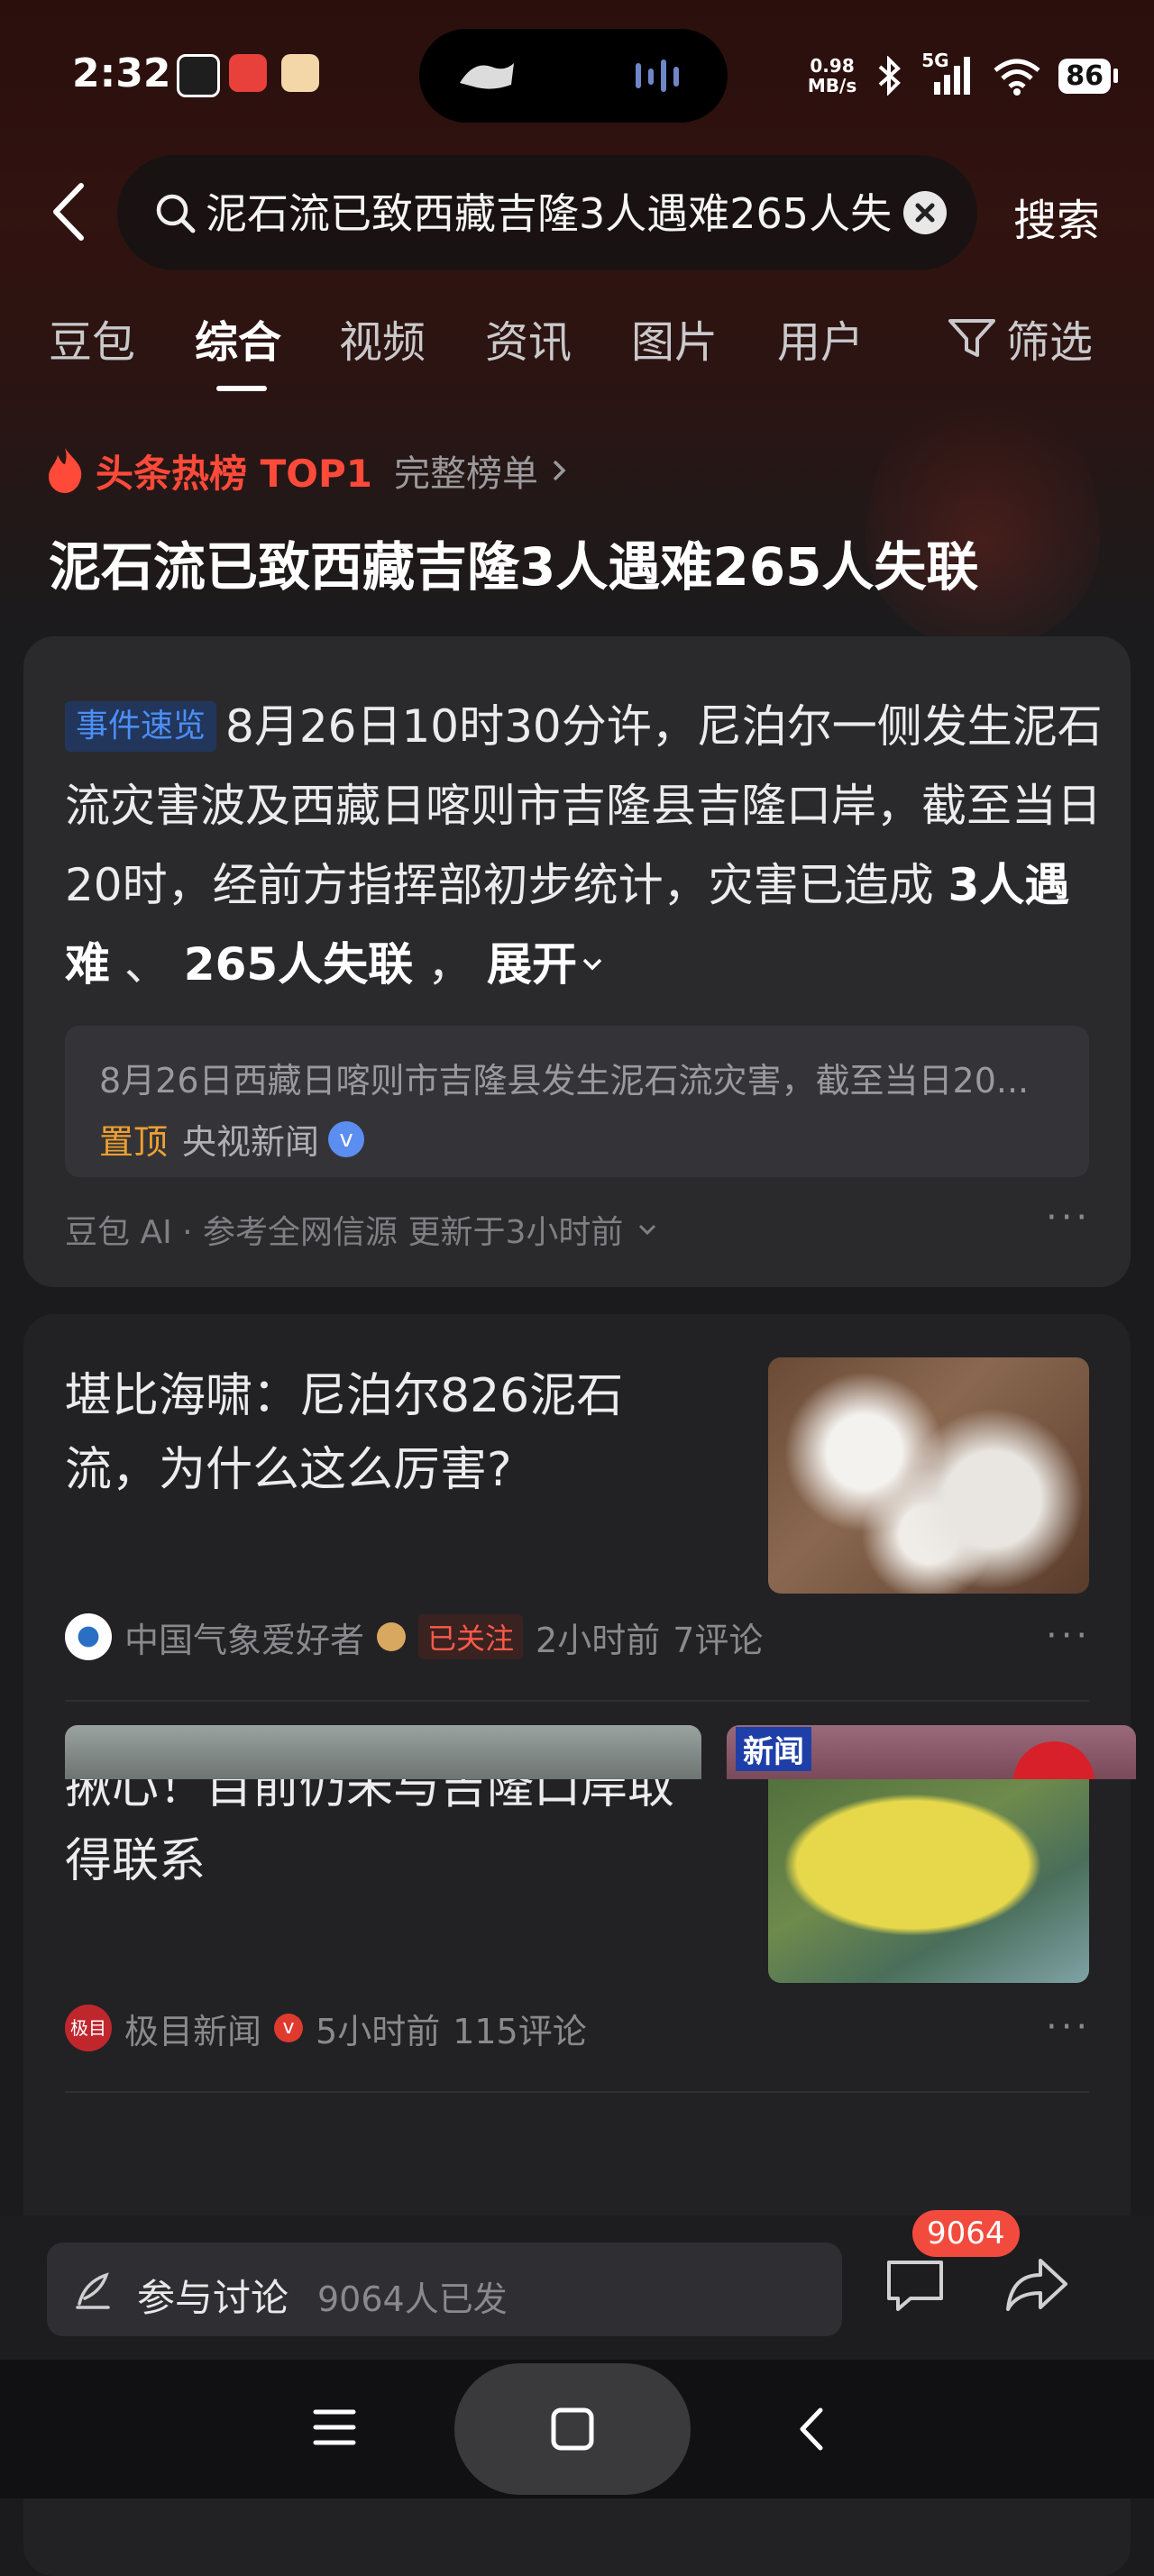 This screenshot has width=1154, height=2576. What do you see at coordinates (1017, 77) in the screenshot?
I see `wifi-icon` at bounding box center [1017, 77].